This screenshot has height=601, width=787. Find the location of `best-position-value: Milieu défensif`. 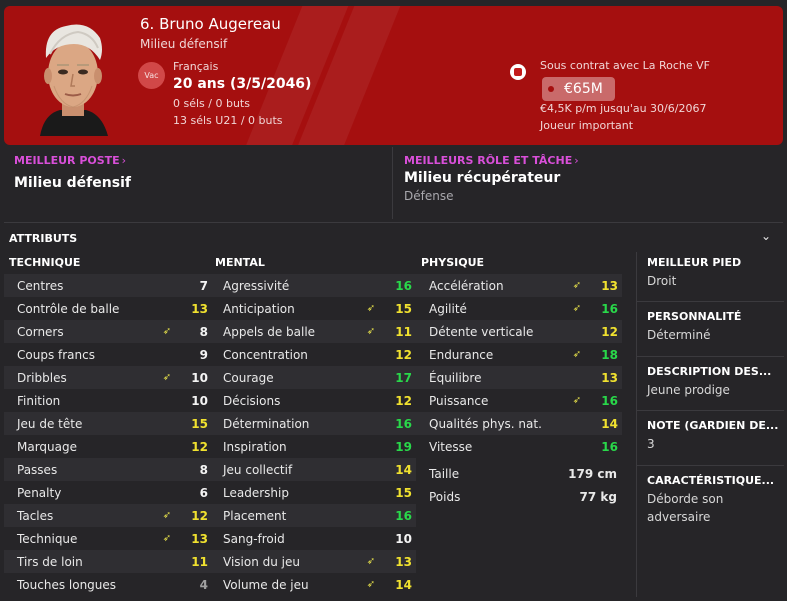

best-position-value: Milieu défensif is located at coordinates (72, 183).